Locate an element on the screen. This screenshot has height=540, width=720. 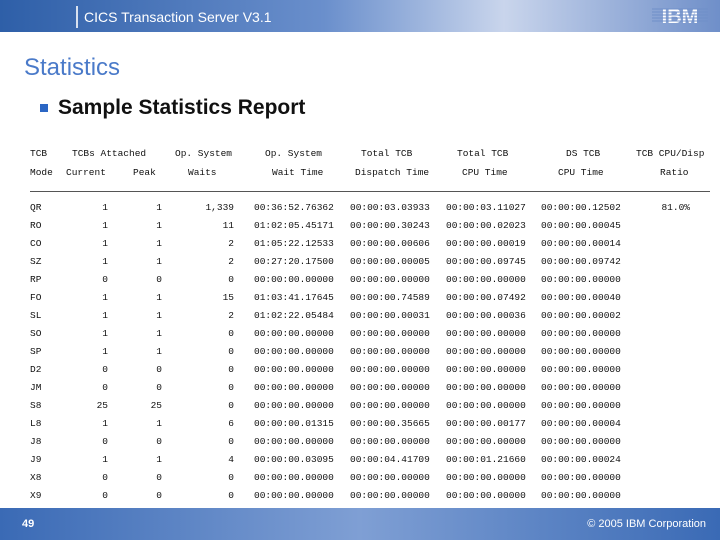
cell-dispatch-time: 00:00:00.30243 is located at coordinates (390, 225).